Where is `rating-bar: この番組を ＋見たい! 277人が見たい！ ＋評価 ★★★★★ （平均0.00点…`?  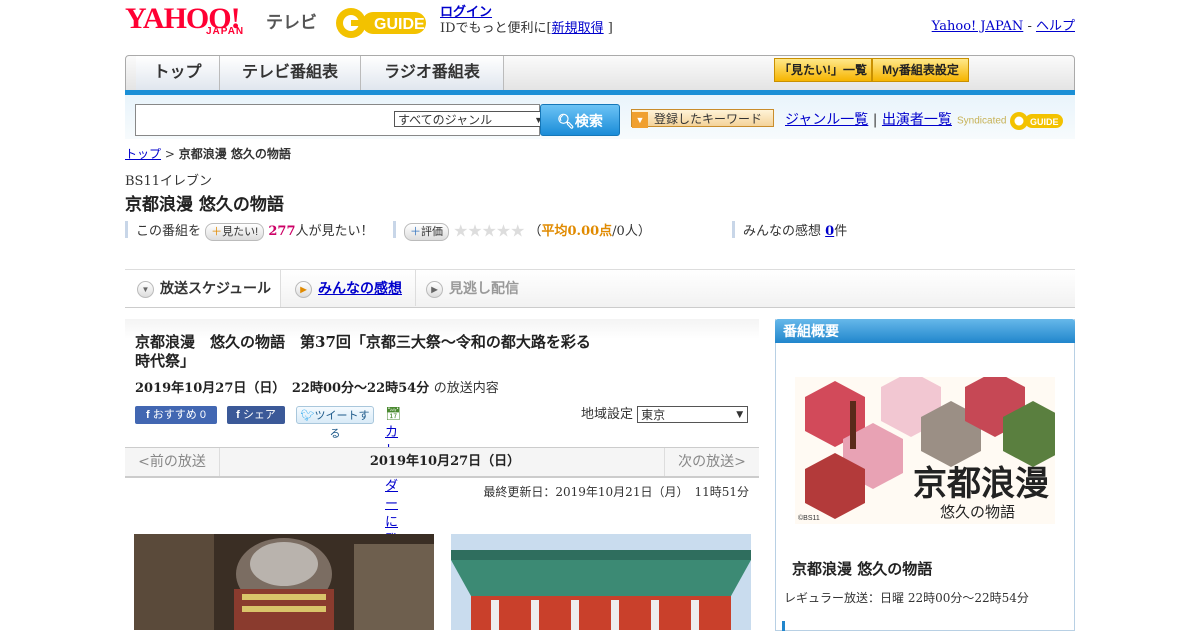
rating-bar: この番組を ＋見たい! 277人が見たい！ ＋評価 ★★★★★ （平均0.00点… is located at coordinates (600, 231).